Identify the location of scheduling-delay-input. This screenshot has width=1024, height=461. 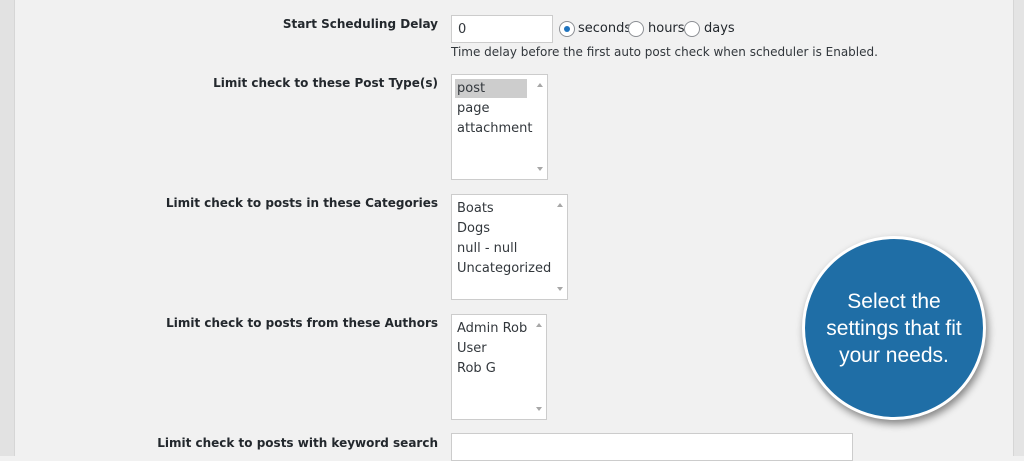
(502, 29).